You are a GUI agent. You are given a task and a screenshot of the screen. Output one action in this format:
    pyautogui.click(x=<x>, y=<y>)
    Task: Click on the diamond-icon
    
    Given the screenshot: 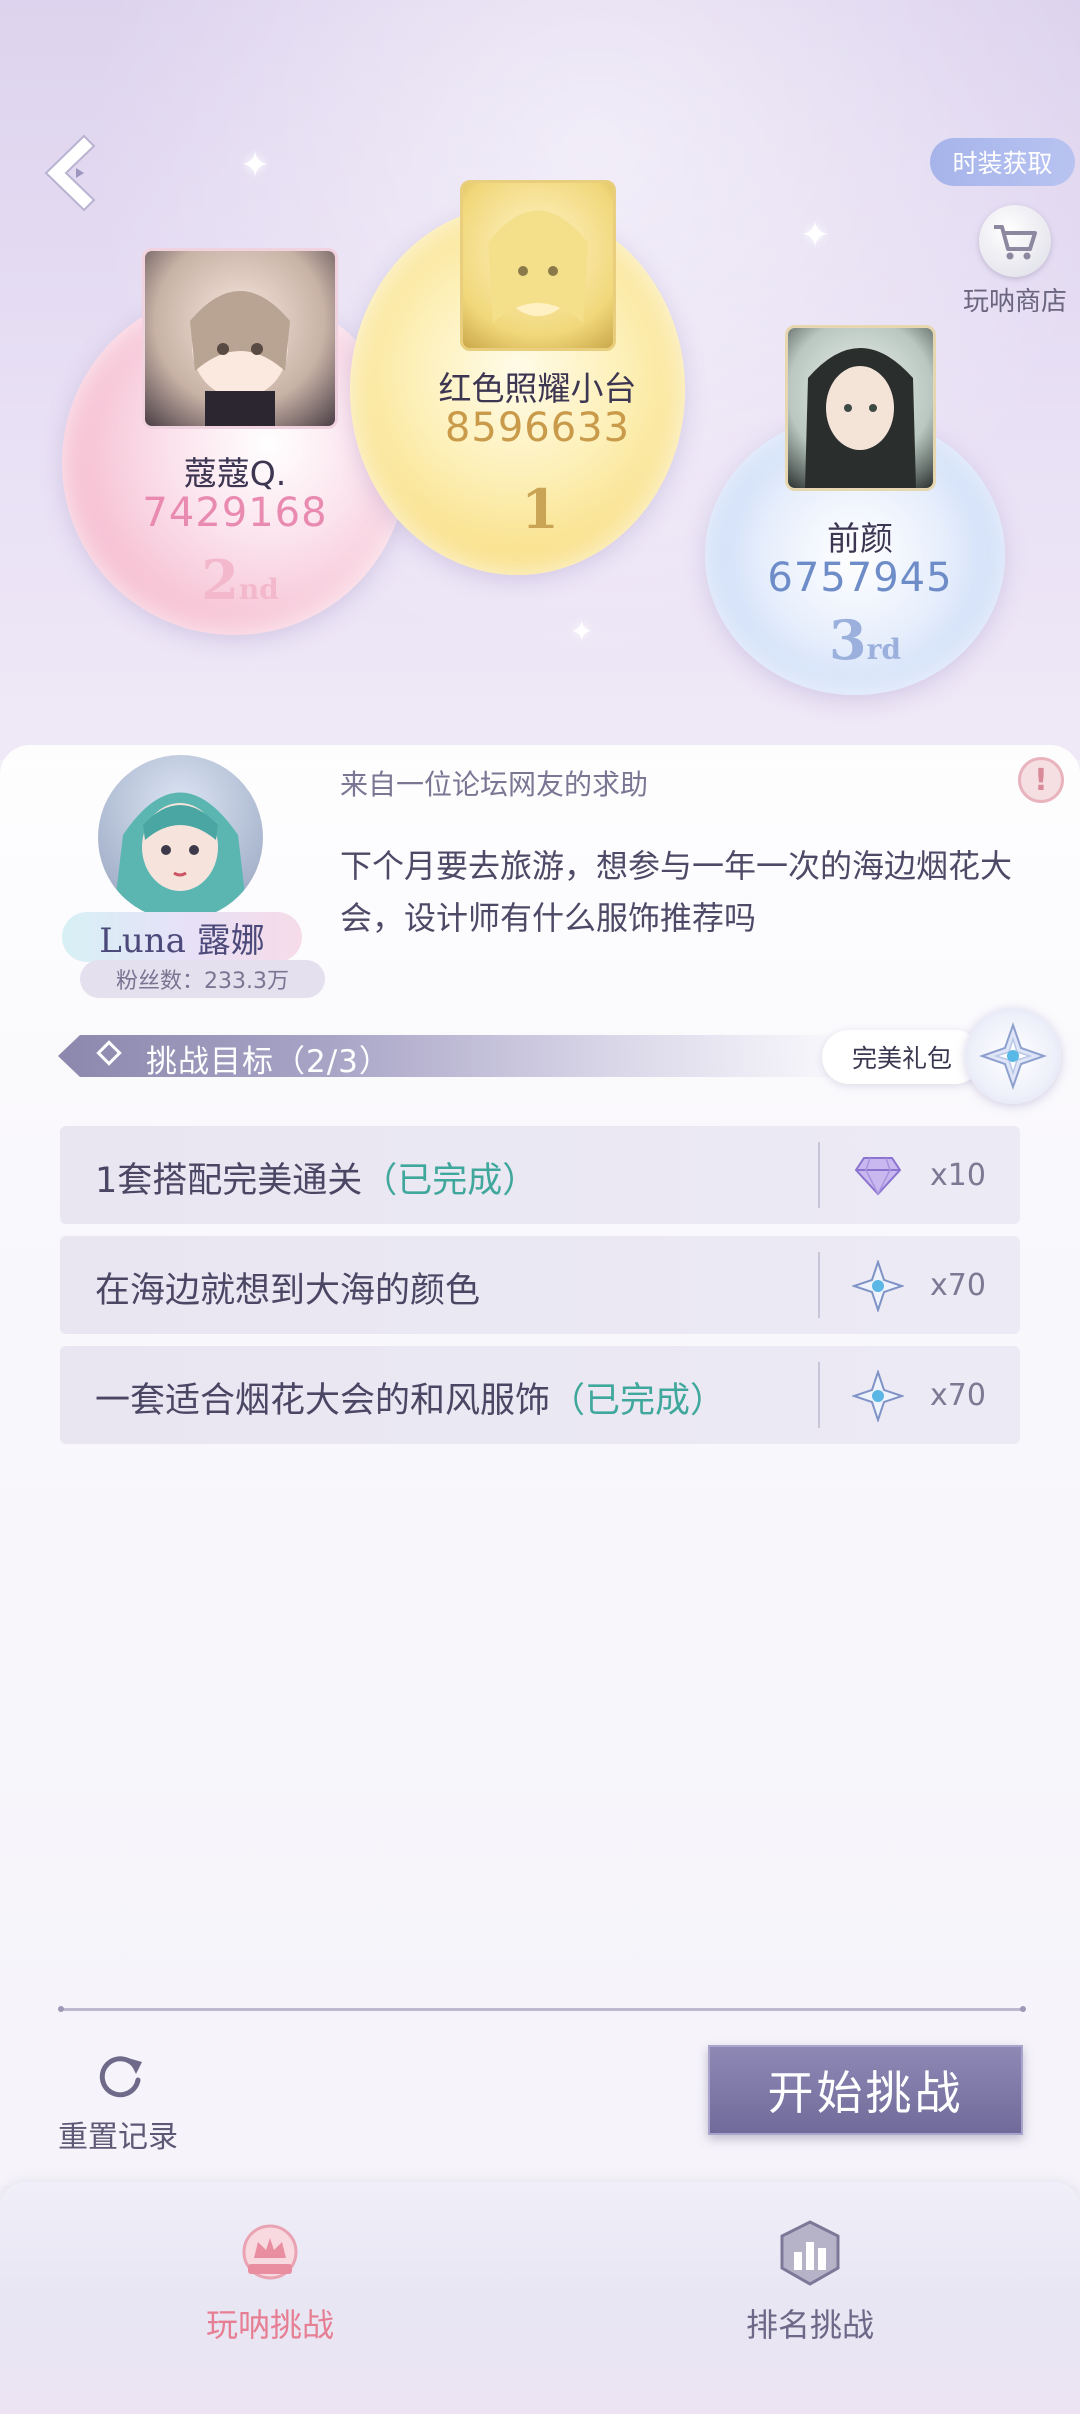 What is the action you would take?
    pyautogui.click(x=878, y=1176)
    